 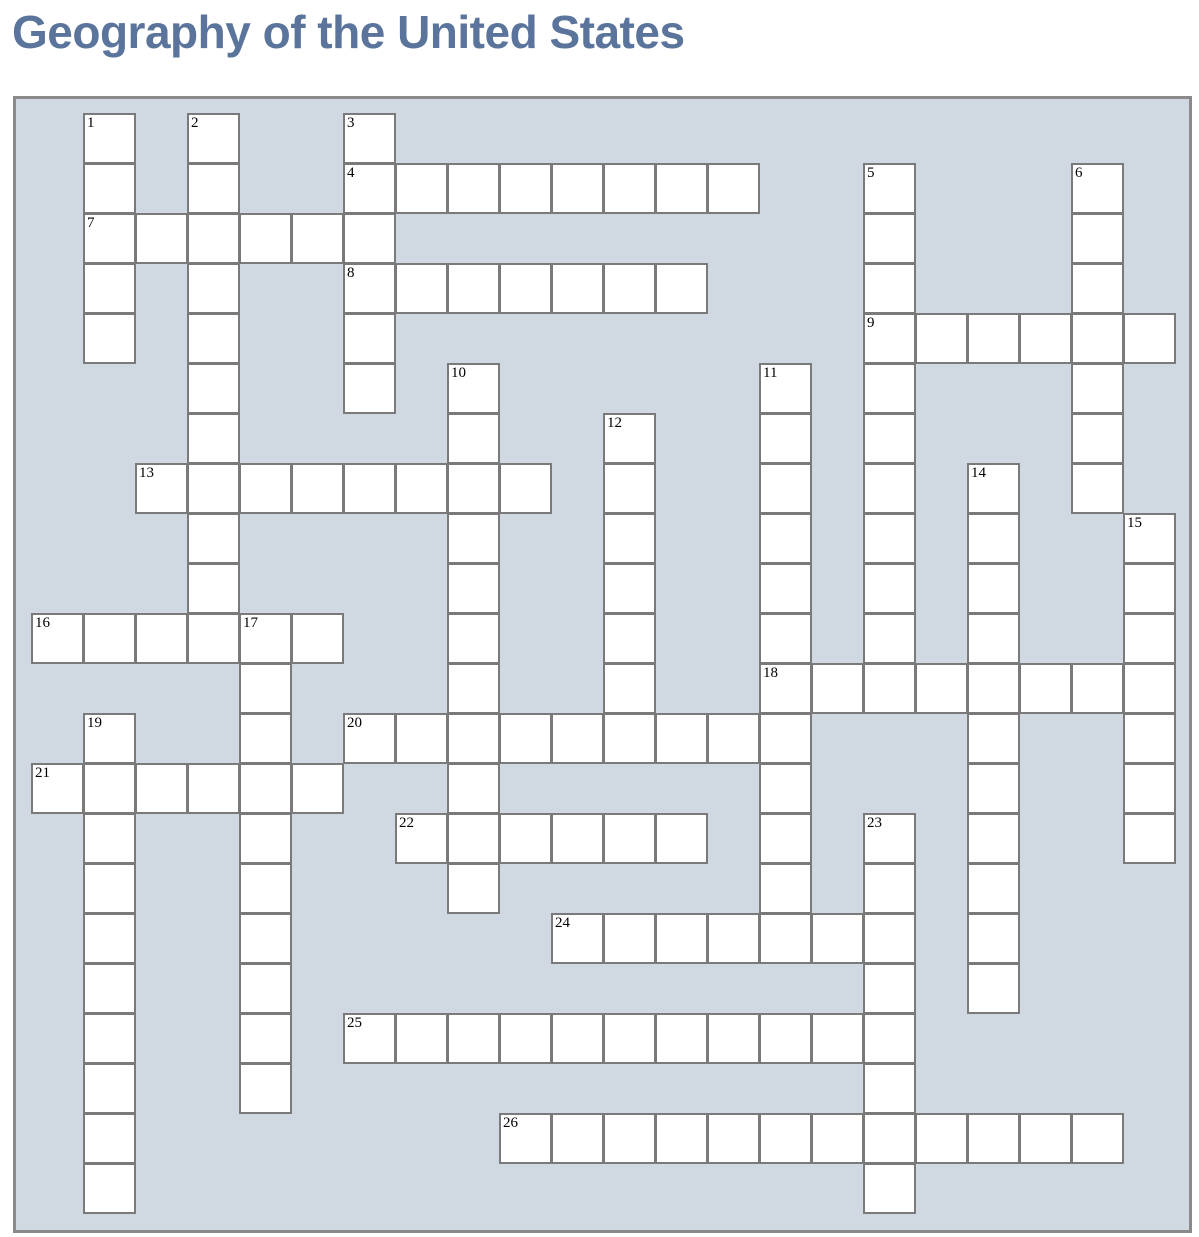 What do you see at coordinates (889, 338) in the screenshot?
I see `grid-cell: 9` at bounding box center [889, 338].